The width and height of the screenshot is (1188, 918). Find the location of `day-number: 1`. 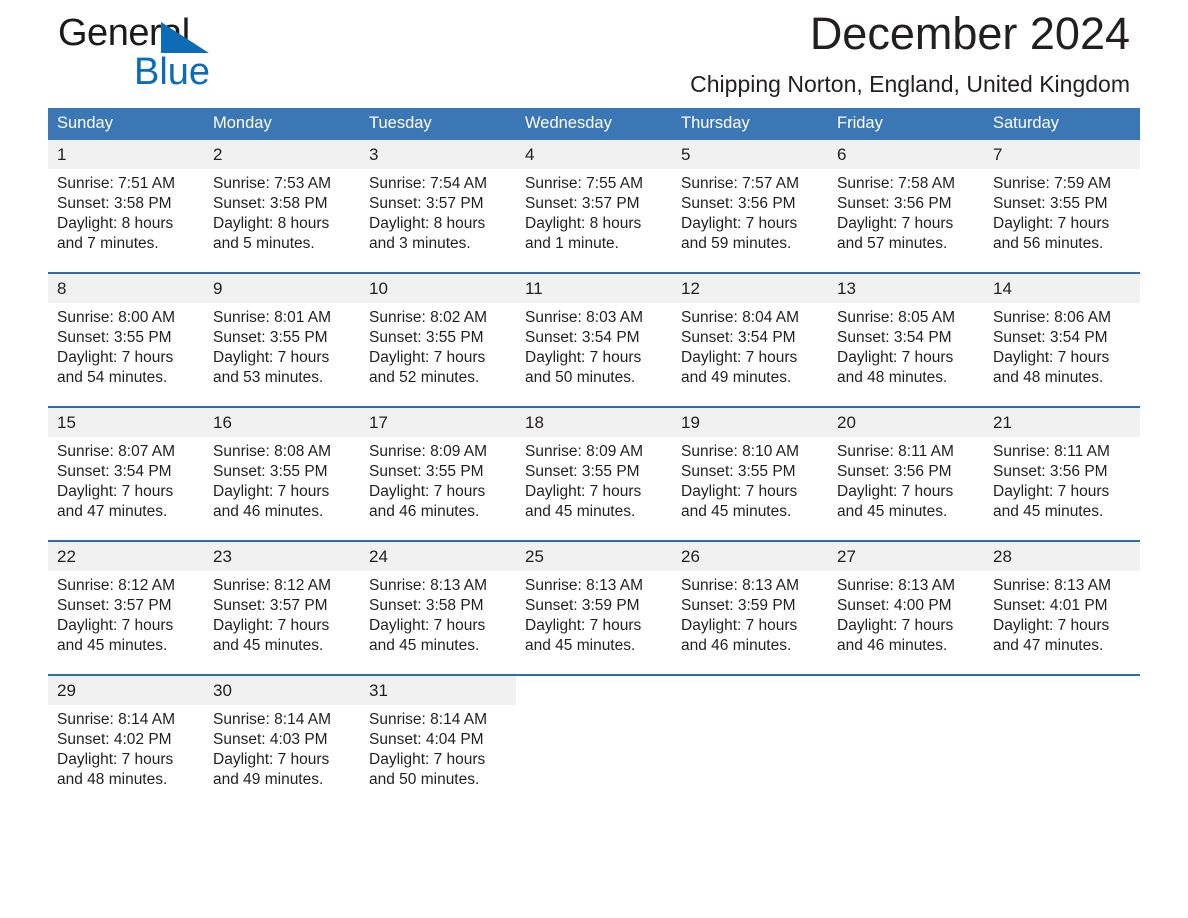

day-number: 1 is located at coordinates (126, 154).